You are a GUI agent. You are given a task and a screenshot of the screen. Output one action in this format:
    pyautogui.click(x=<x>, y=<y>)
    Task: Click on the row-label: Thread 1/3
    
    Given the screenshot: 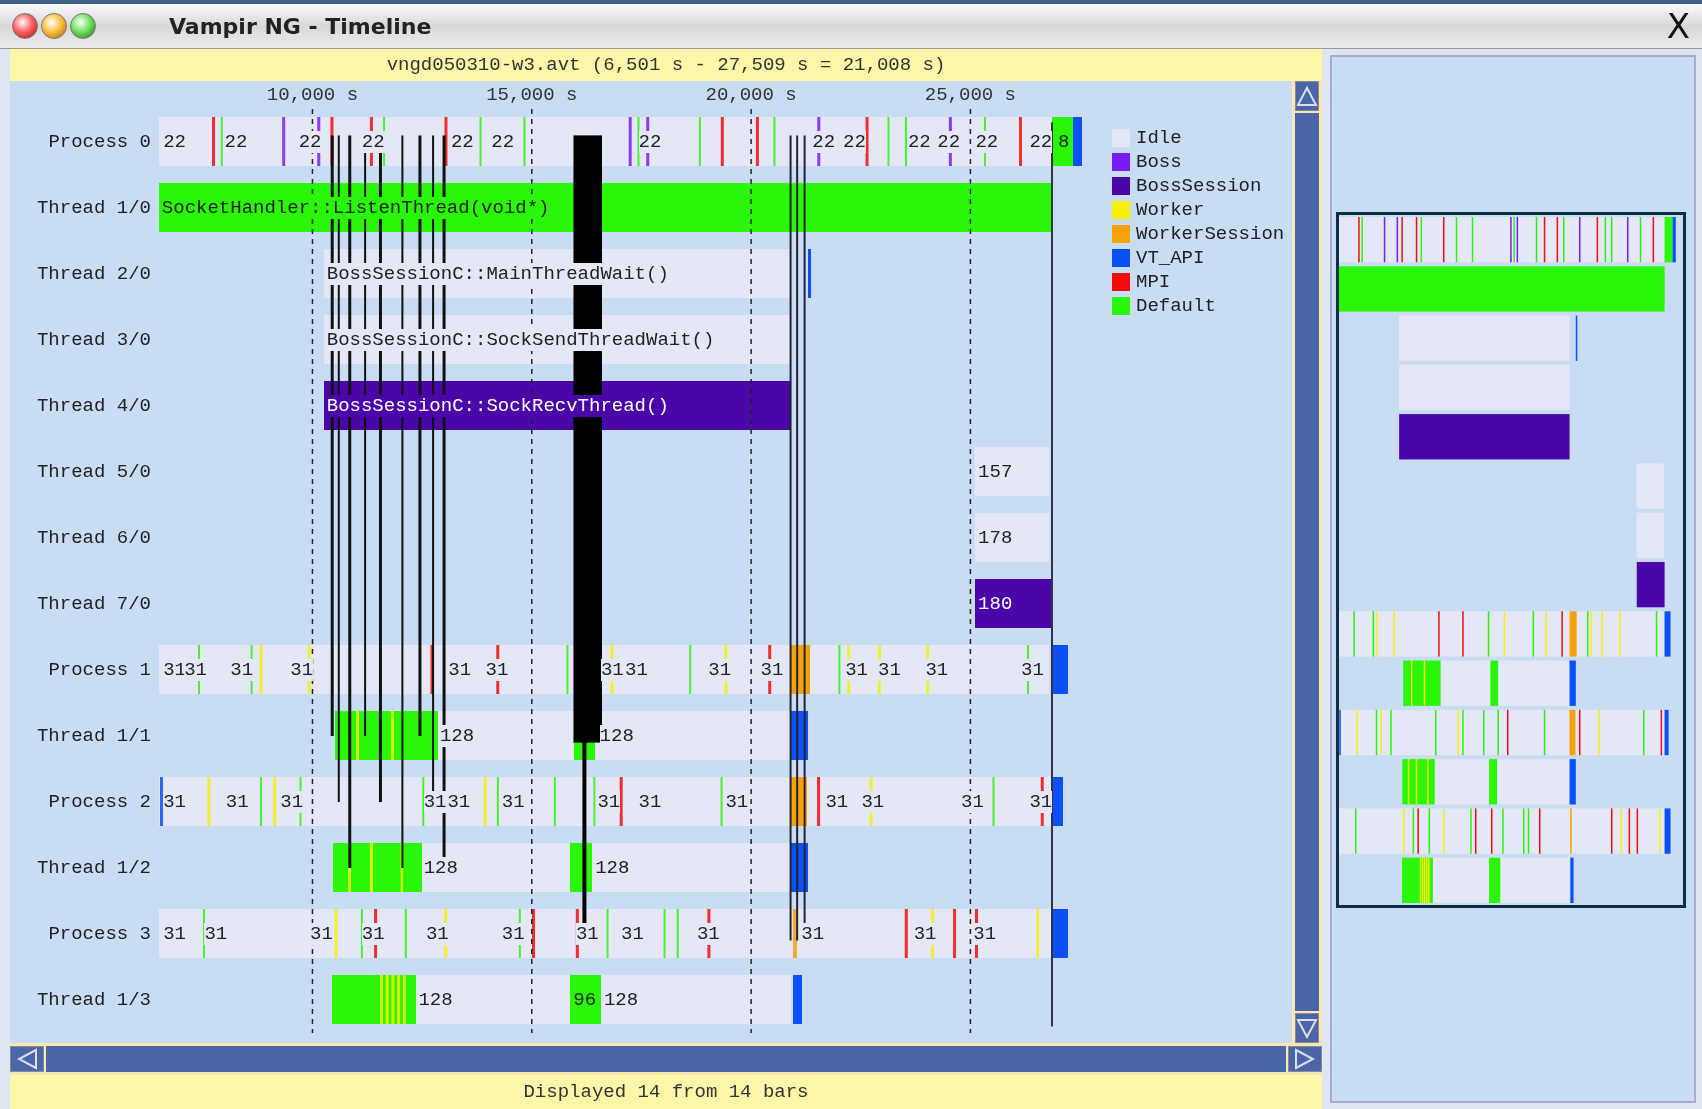 What is the action you would take?
    pyautogui.click(x=93, y=1000)
    